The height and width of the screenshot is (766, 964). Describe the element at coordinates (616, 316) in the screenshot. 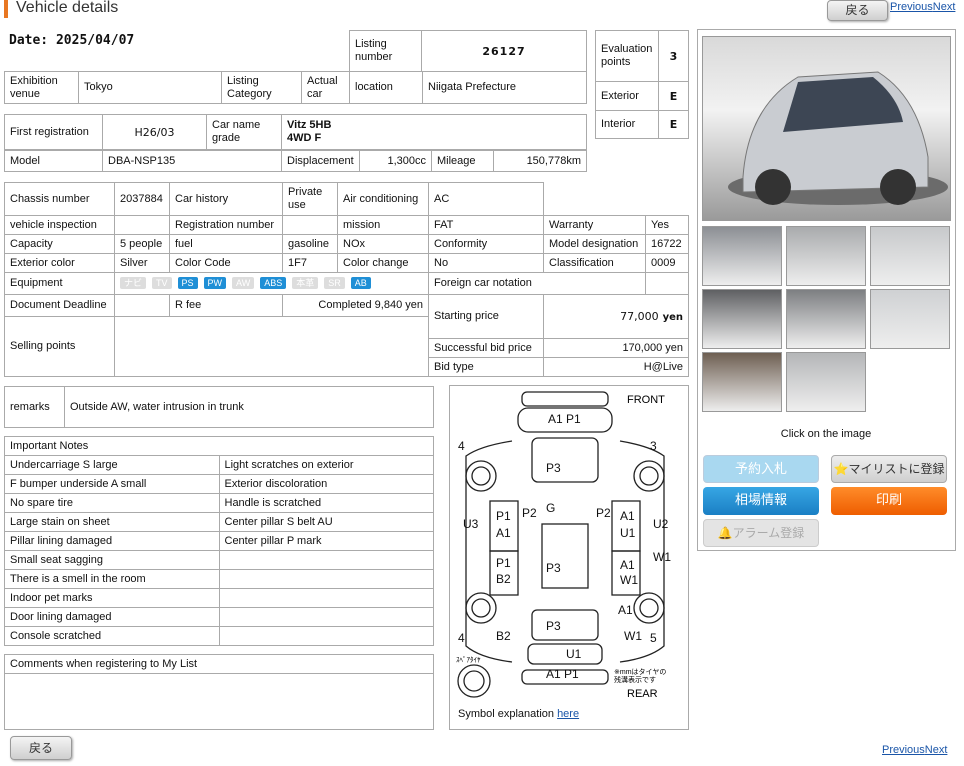

I see `starting-price-value: 77,000 yen` at that location.